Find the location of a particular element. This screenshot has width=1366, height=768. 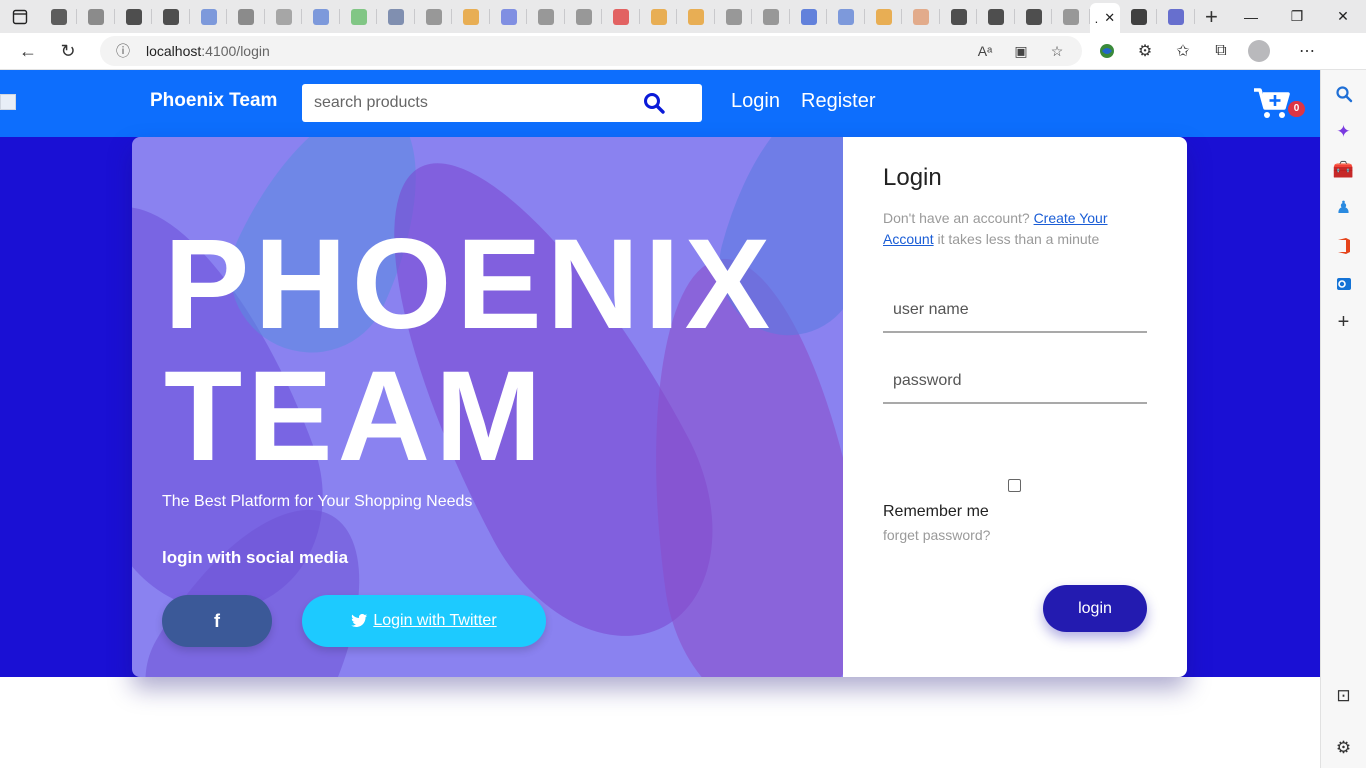

twitter-login-button: Login with Twitter is located at coordinates (424, 621).